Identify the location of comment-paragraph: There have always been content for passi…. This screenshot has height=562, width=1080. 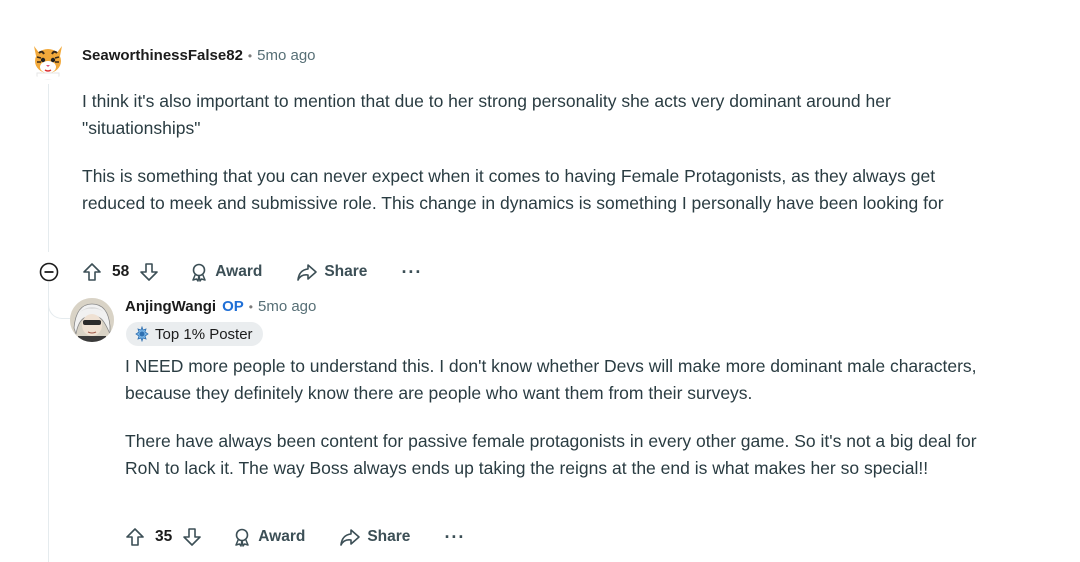
(551, 454).